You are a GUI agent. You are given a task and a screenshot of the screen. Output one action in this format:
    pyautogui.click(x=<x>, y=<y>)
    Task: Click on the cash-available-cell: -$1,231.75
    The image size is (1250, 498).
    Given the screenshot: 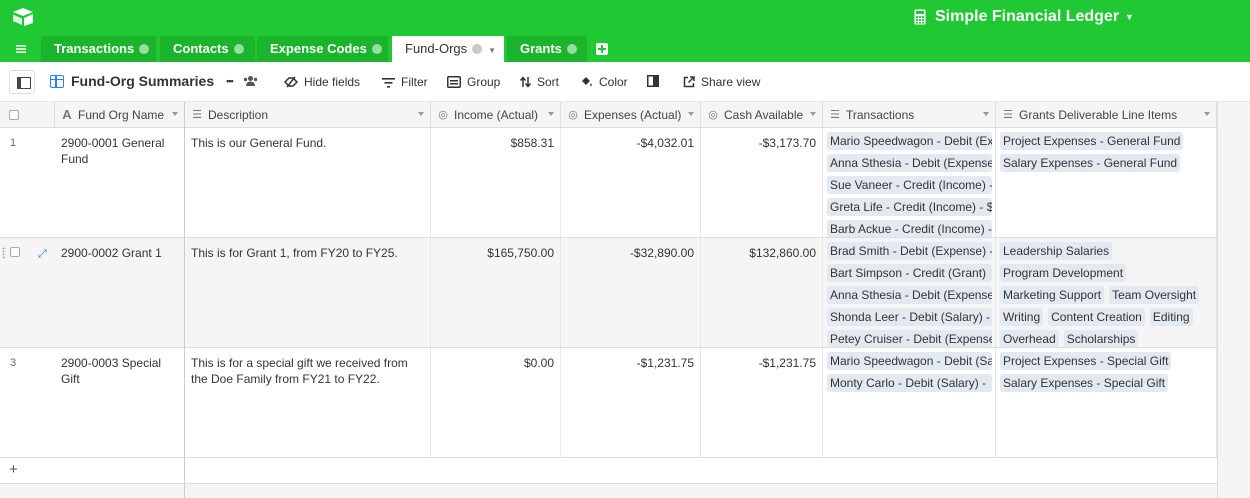 What is the action you would take?
    pyautogui.click(x=762, y=402)
    